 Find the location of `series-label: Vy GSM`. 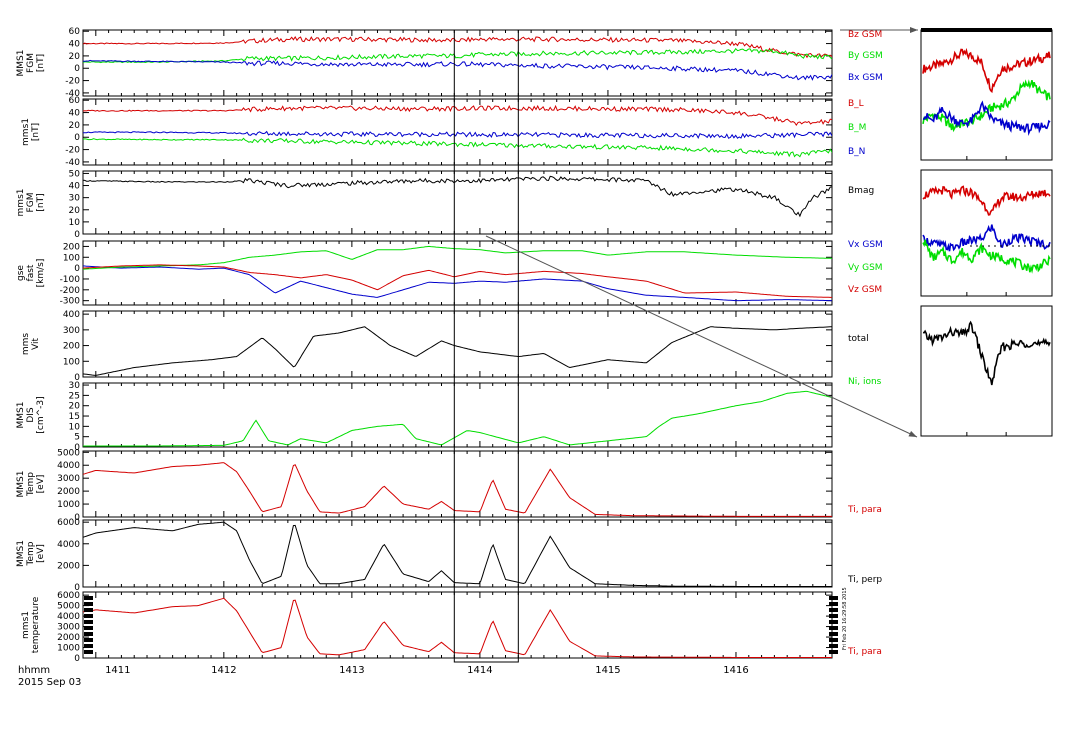

series-label: Vy GSM is located at coordinates (865, 268).